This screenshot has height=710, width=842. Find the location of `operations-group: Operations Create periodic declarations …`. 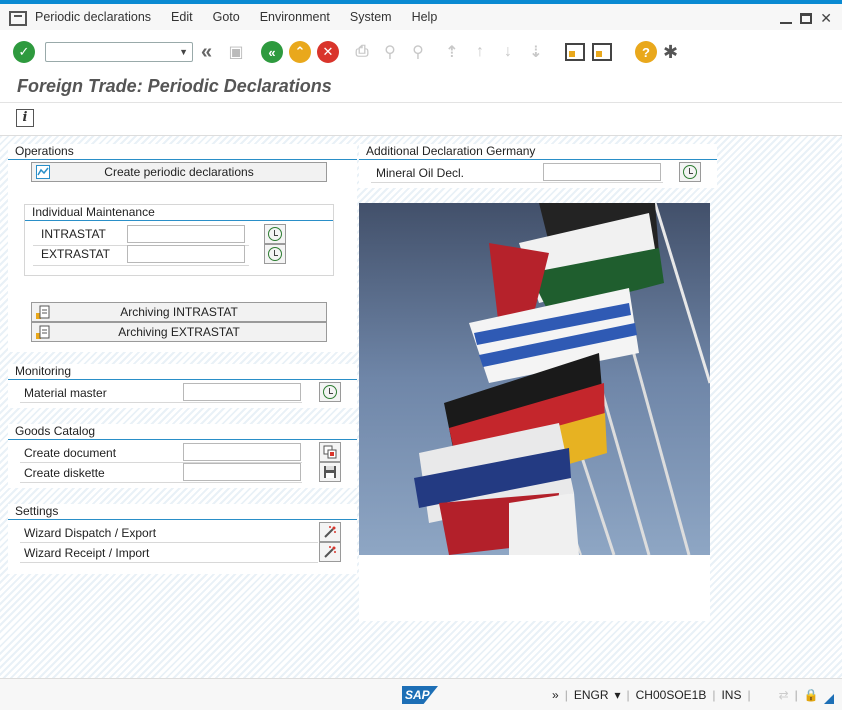

operations-group: Operations Create periodic declarations … is located at coordinates (182, 248).